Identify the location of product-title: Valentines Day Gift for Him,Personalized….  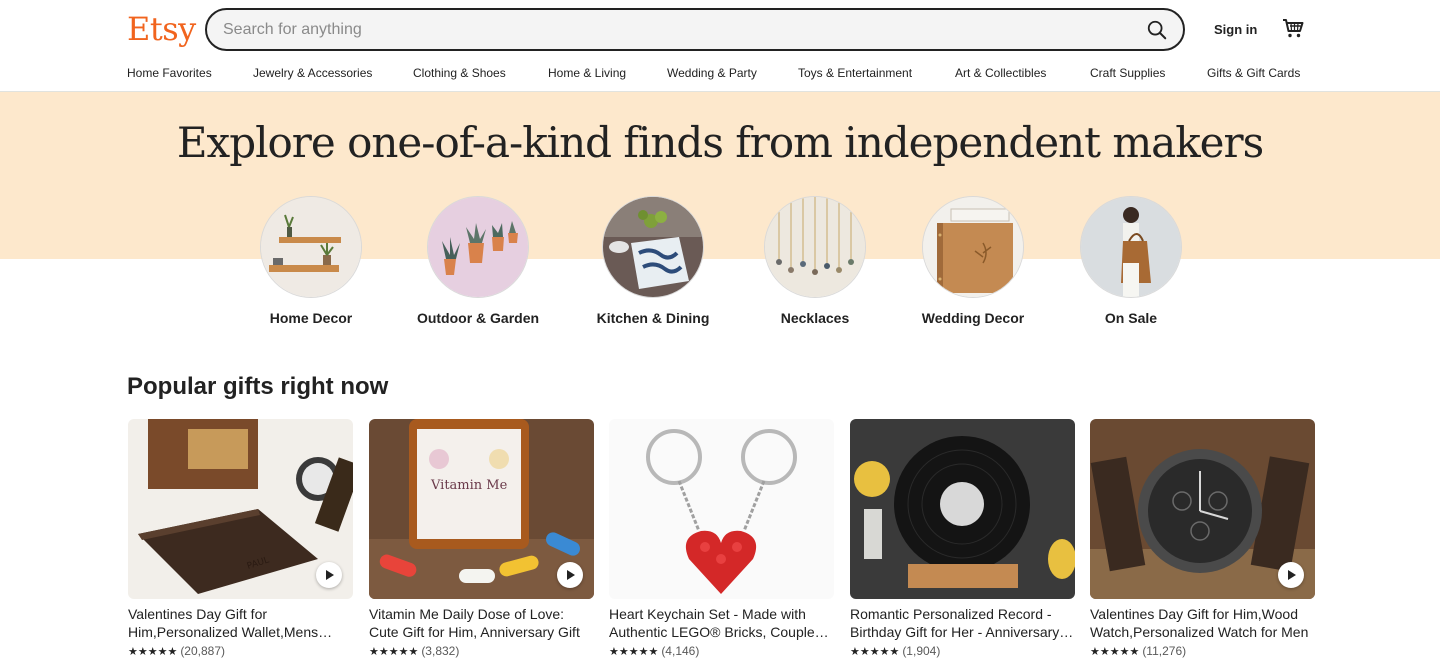
(223, 623).